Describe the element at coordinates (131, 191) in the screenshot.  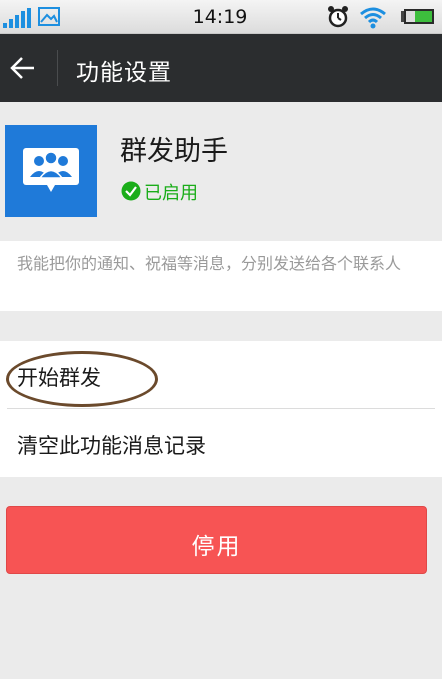
I see `check-circle-icon` at that location.